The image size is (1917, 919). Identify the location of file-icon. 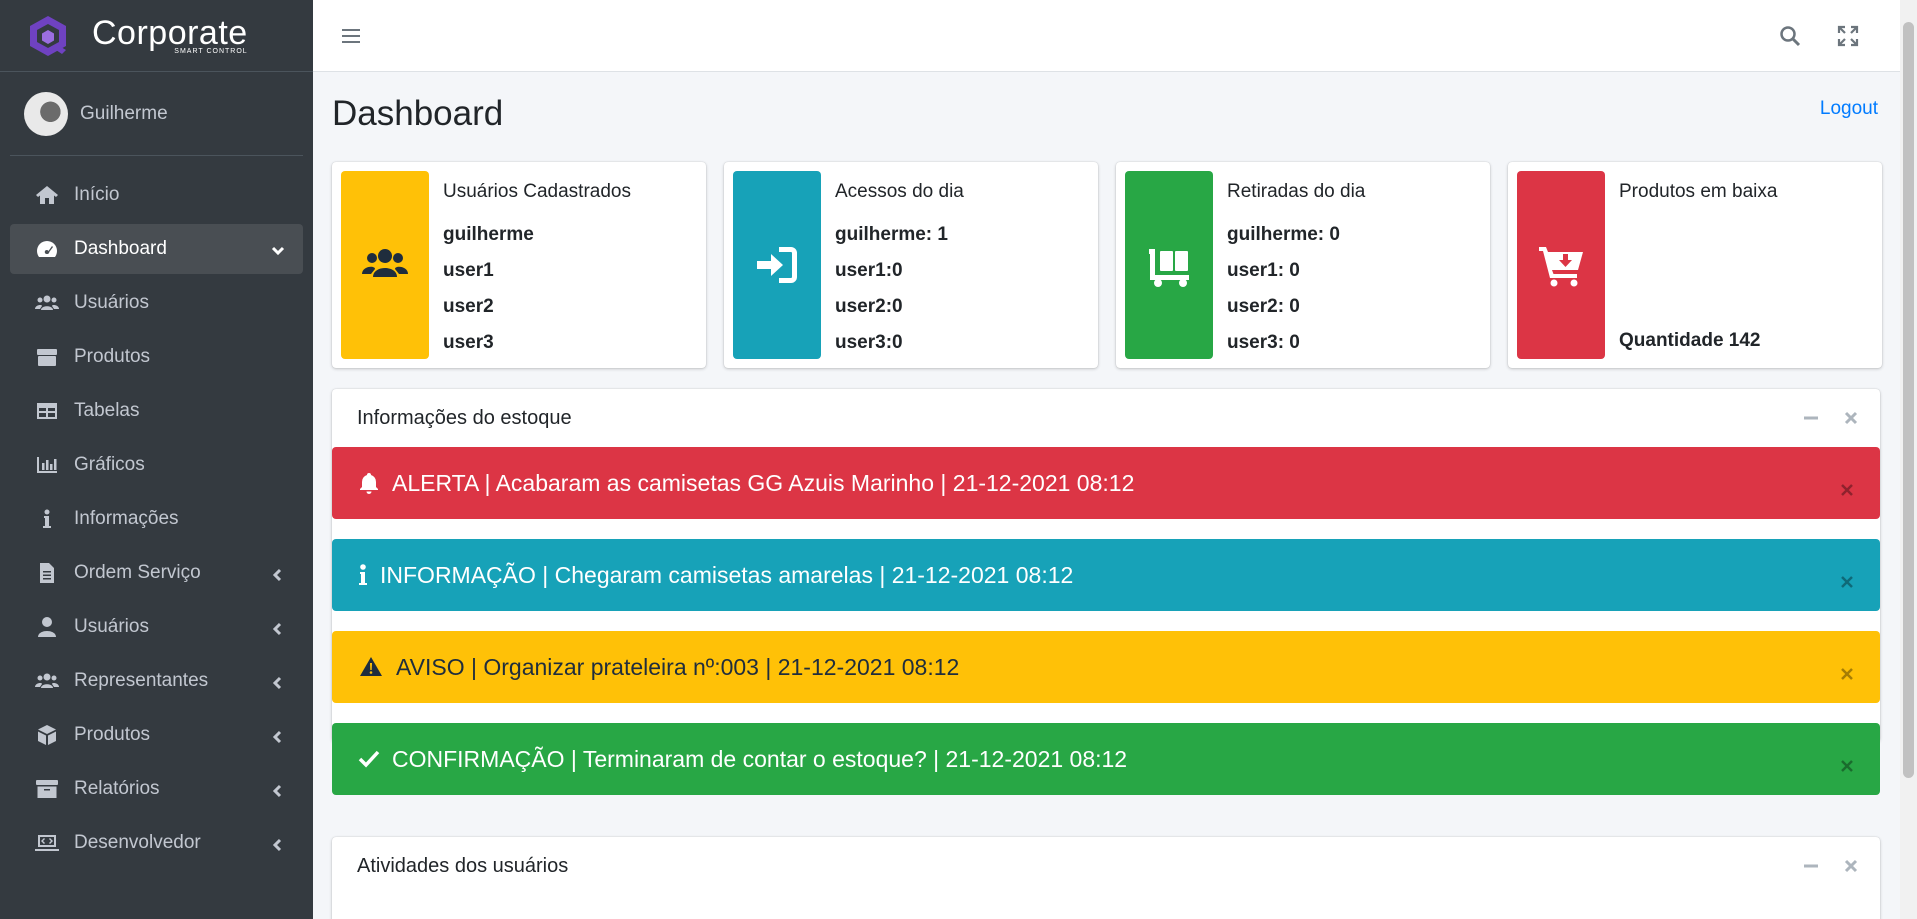
(47, 573).